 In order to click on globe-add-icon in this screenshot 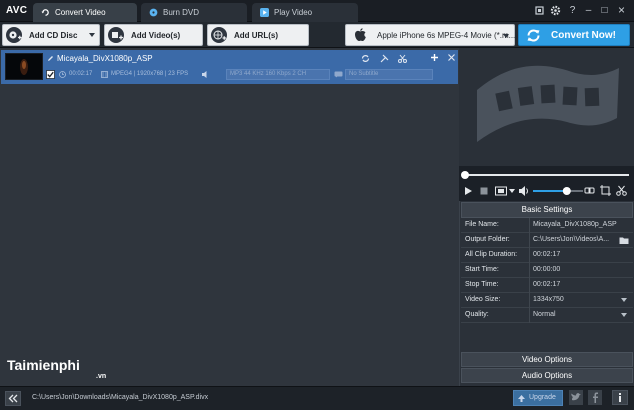, I will do `click(219, 35)`.